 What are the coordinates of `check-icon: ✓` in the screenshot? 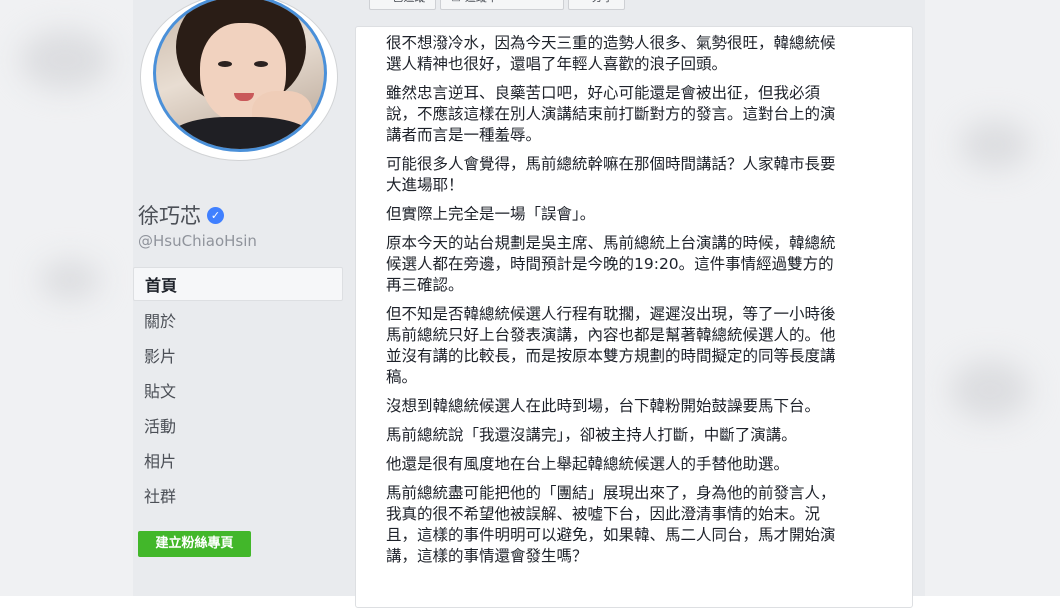 It's located at (384, 4).